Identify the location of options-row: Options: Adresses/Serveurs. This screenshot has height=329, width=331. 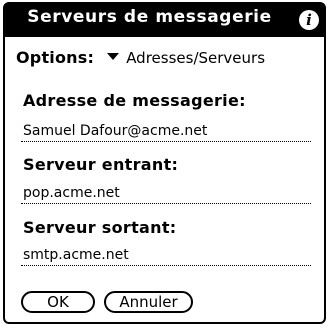
(140, 57).